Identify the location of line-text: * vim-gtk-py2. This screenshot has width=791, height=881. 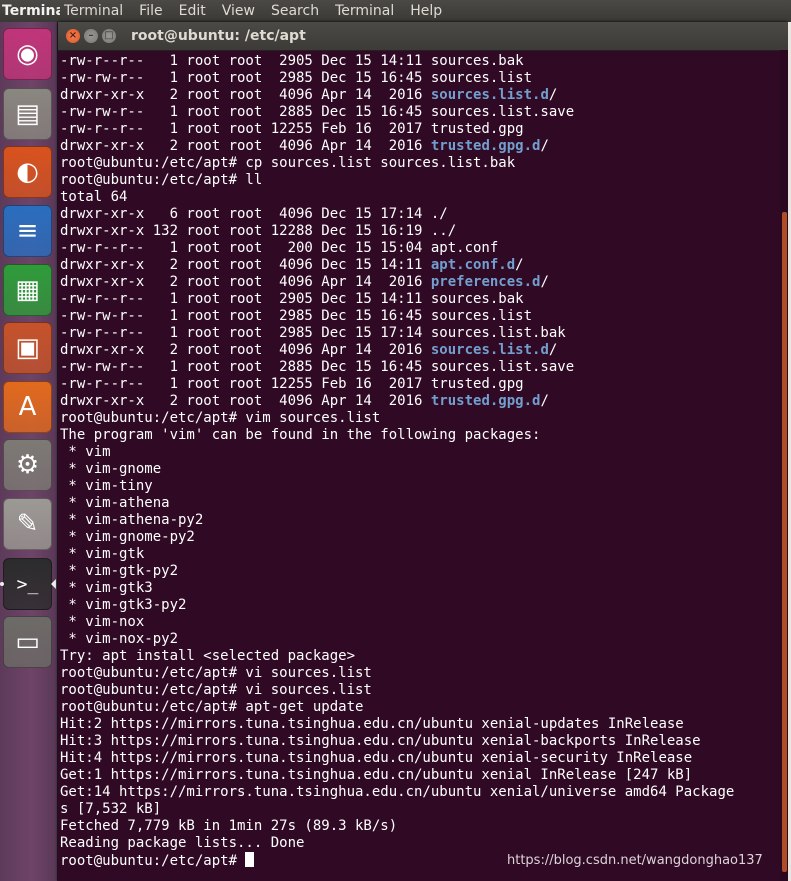
(119, 571).